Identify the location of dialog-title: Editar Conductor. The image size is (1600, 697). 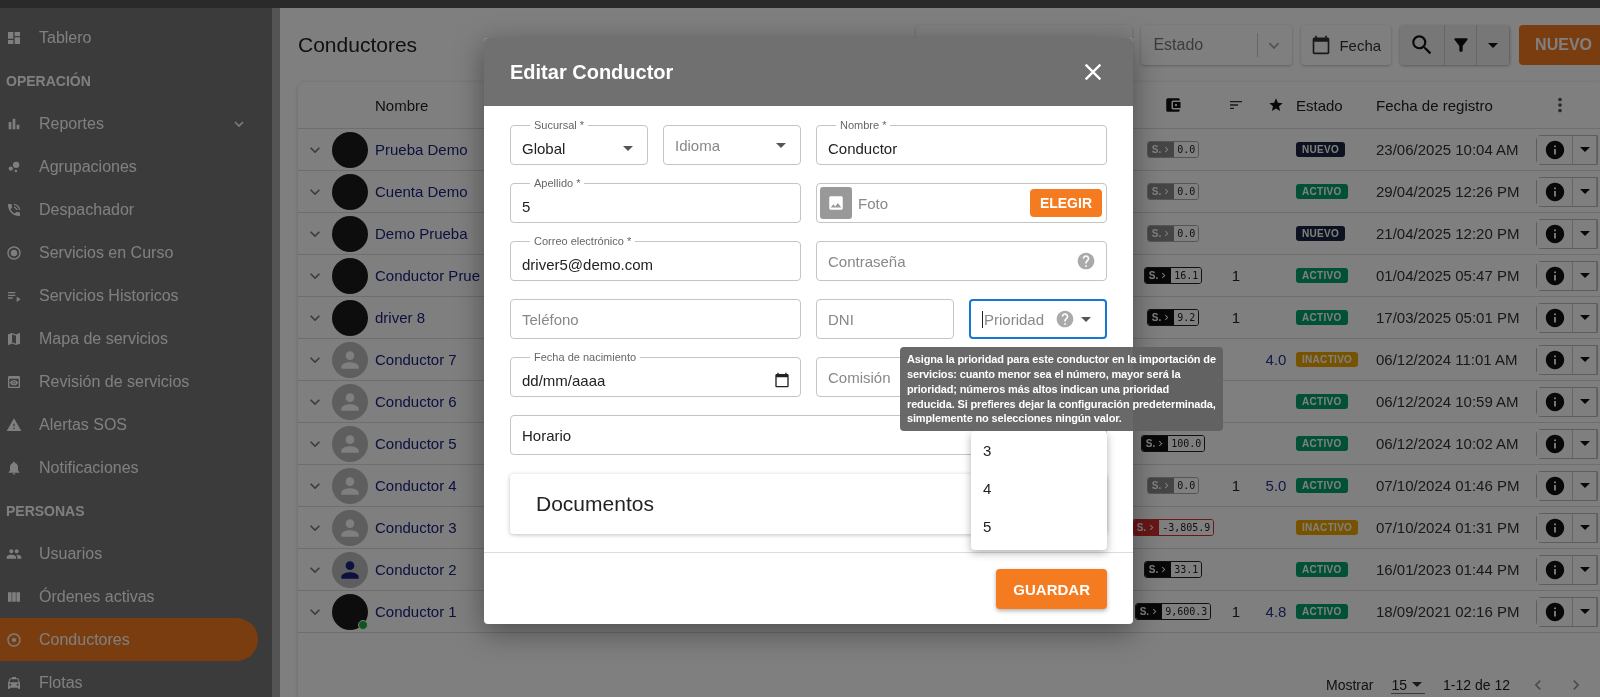
(592, 72).